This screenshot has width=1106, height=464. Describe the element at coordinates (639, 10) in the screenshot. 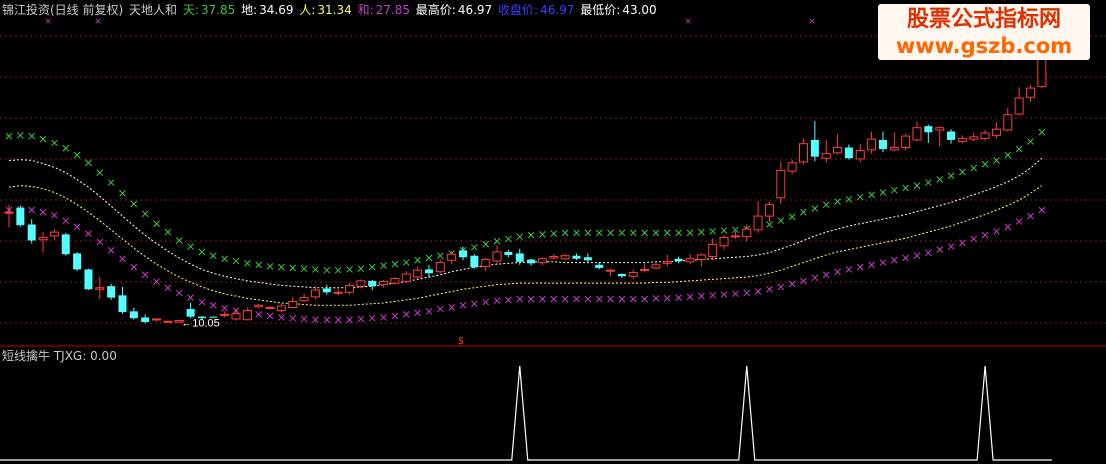

I see `low-value: 43.00` at that location.